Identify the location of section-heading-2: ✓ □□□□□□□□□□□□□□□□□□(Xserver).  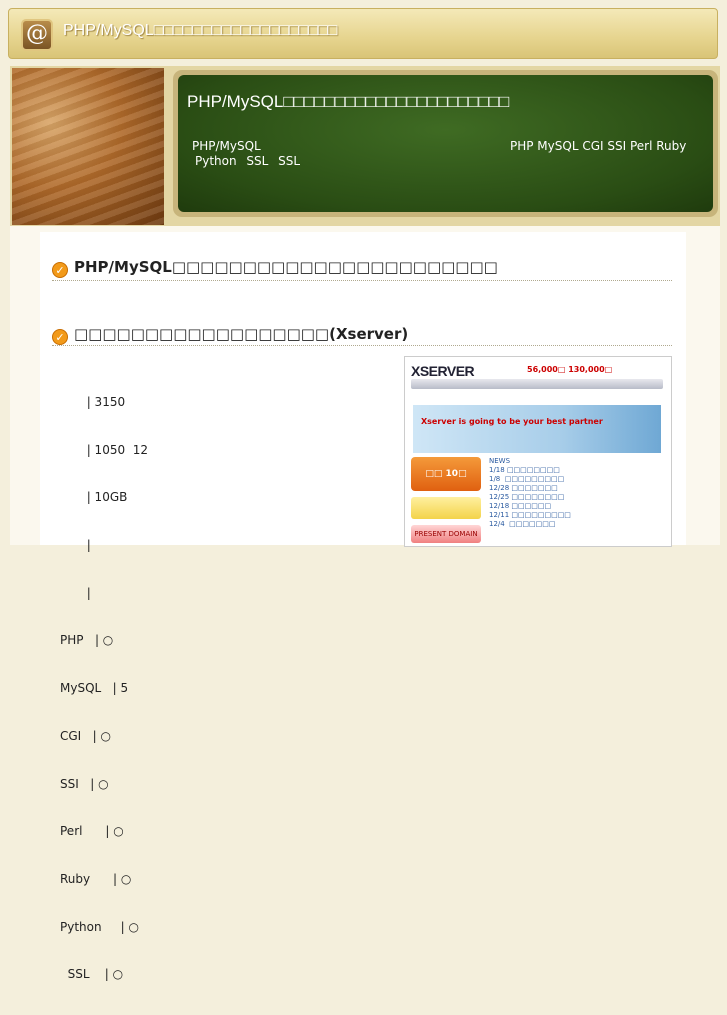
(230, 335).